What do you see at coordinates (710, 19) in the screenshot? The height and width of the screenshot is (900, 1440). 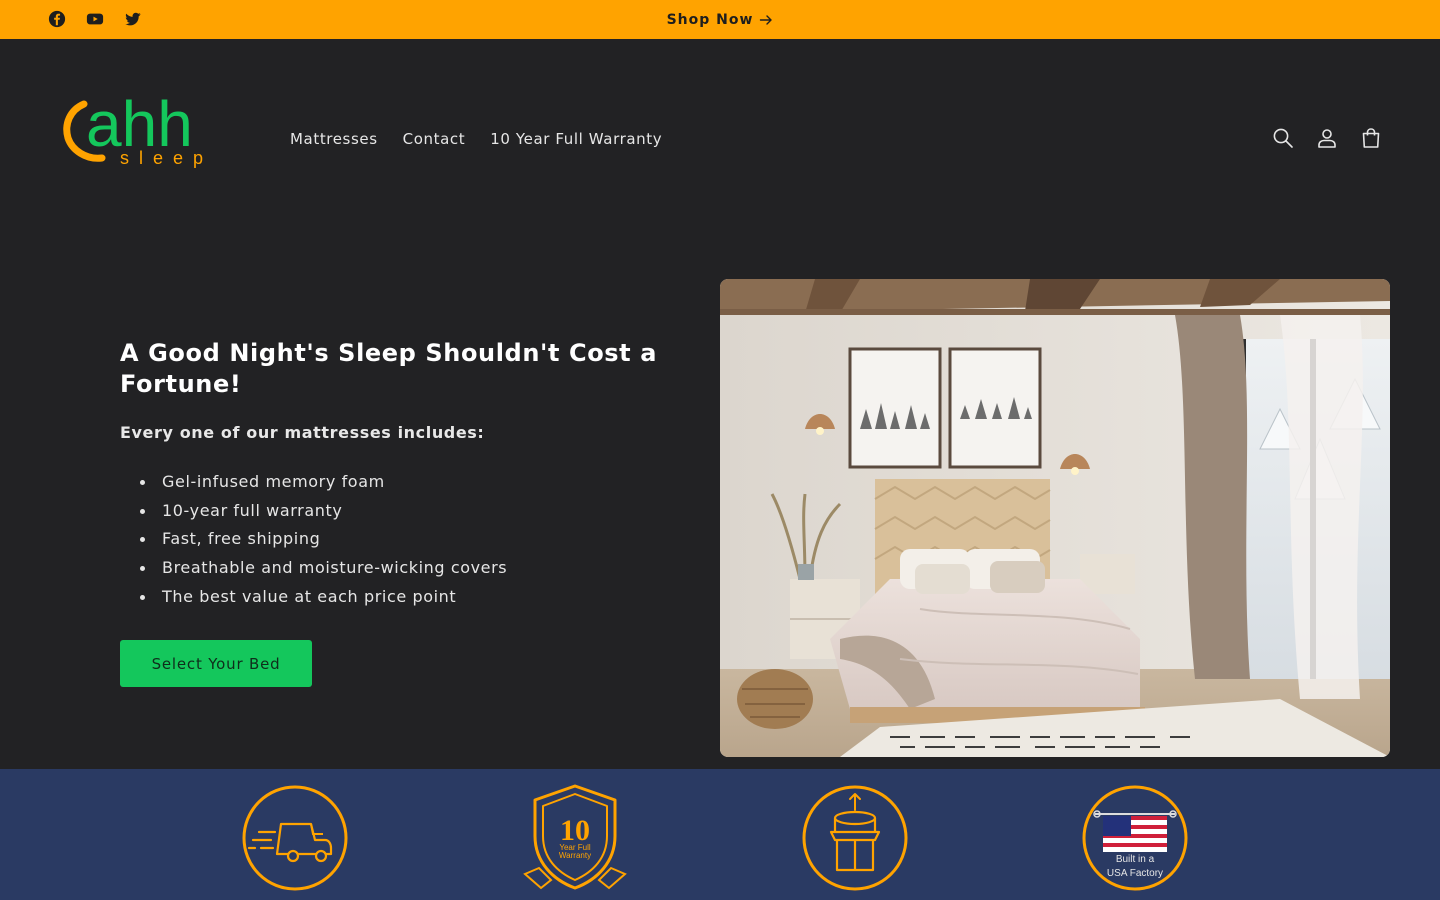 I see `shop-now-label: Shop Now` at bounding box center [710, 19].